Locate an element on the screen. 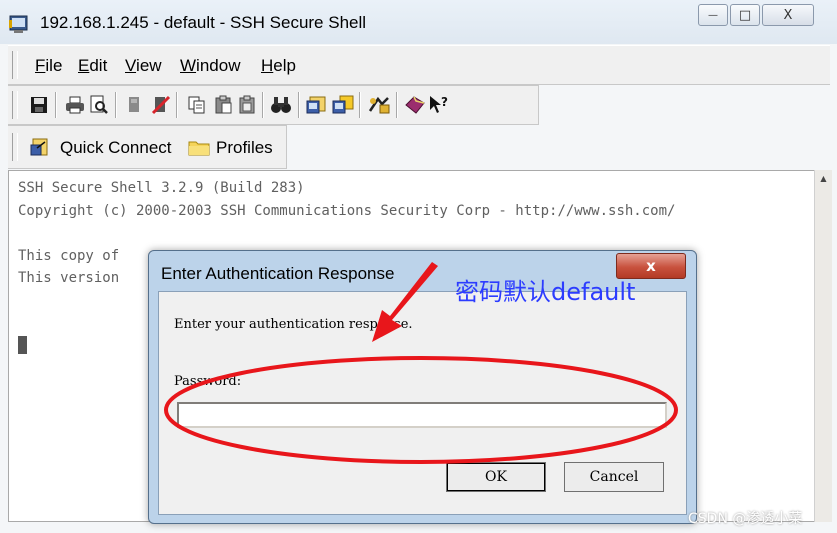  find-icon is located at coordinates (281, 105).